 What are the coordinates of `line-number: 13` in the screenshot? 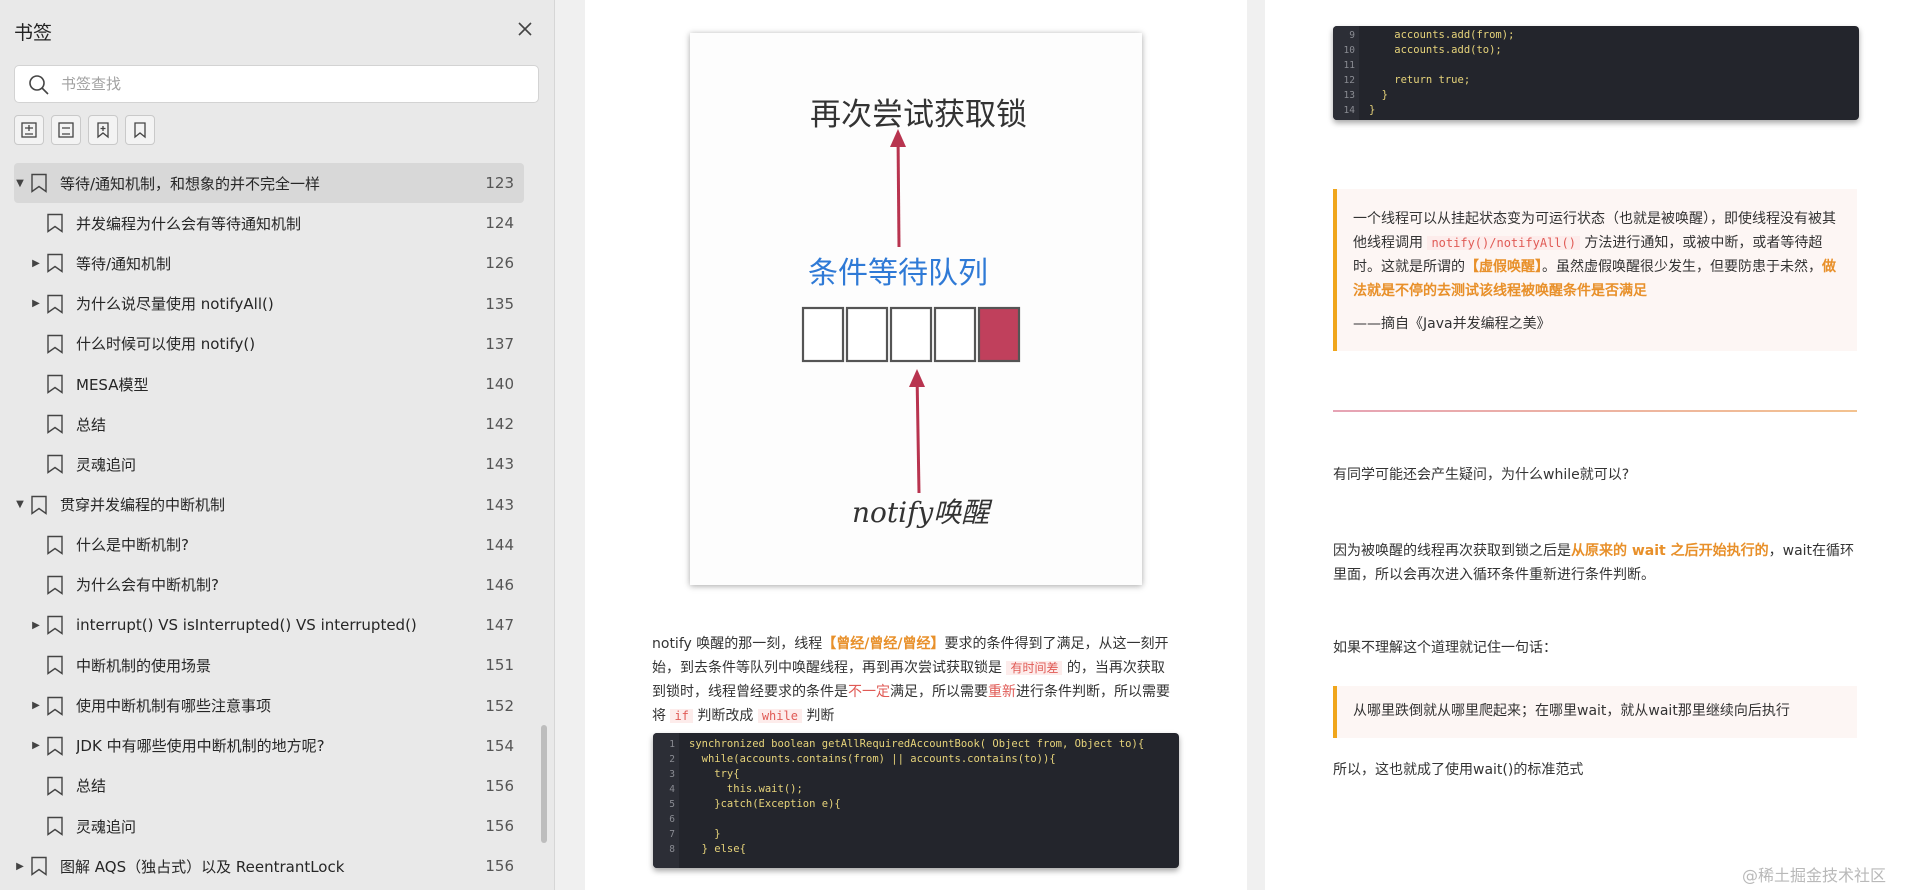 It's located at (1349, 95).